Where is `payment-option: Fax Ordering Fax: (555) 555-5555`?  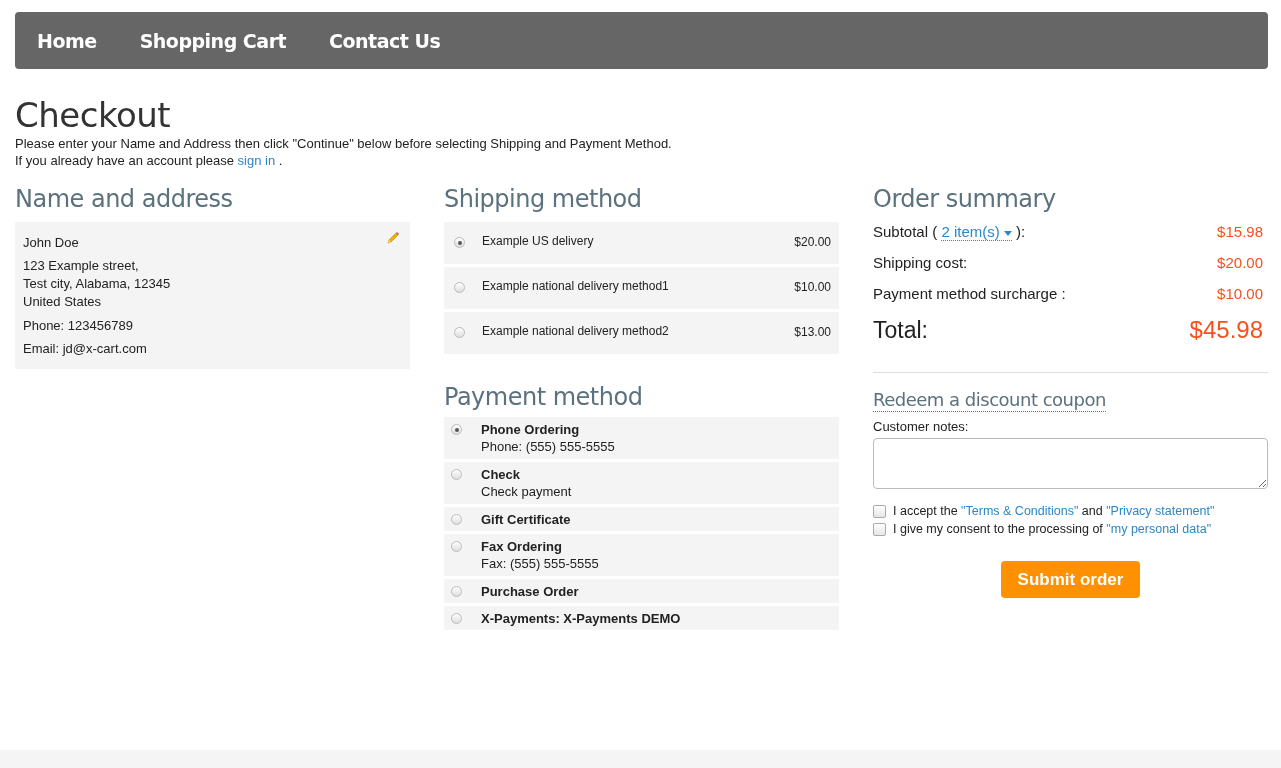
payment-option: Fax Ordering Fax: (555) 555-5555 is located at coordinates (641, 555).